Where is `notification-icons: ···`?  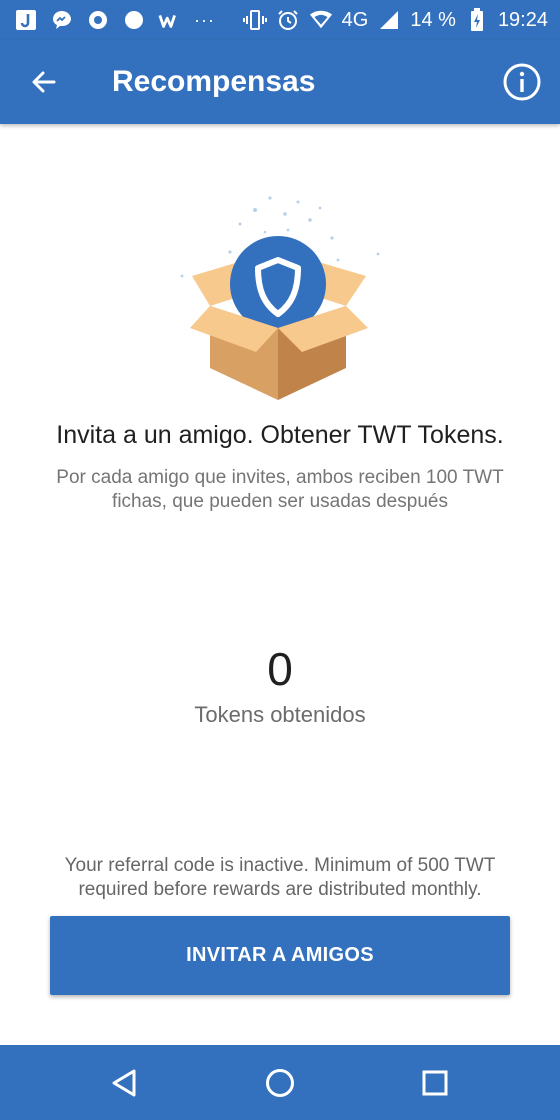 notification-icons: ··· is located at coordinates (114, 20).